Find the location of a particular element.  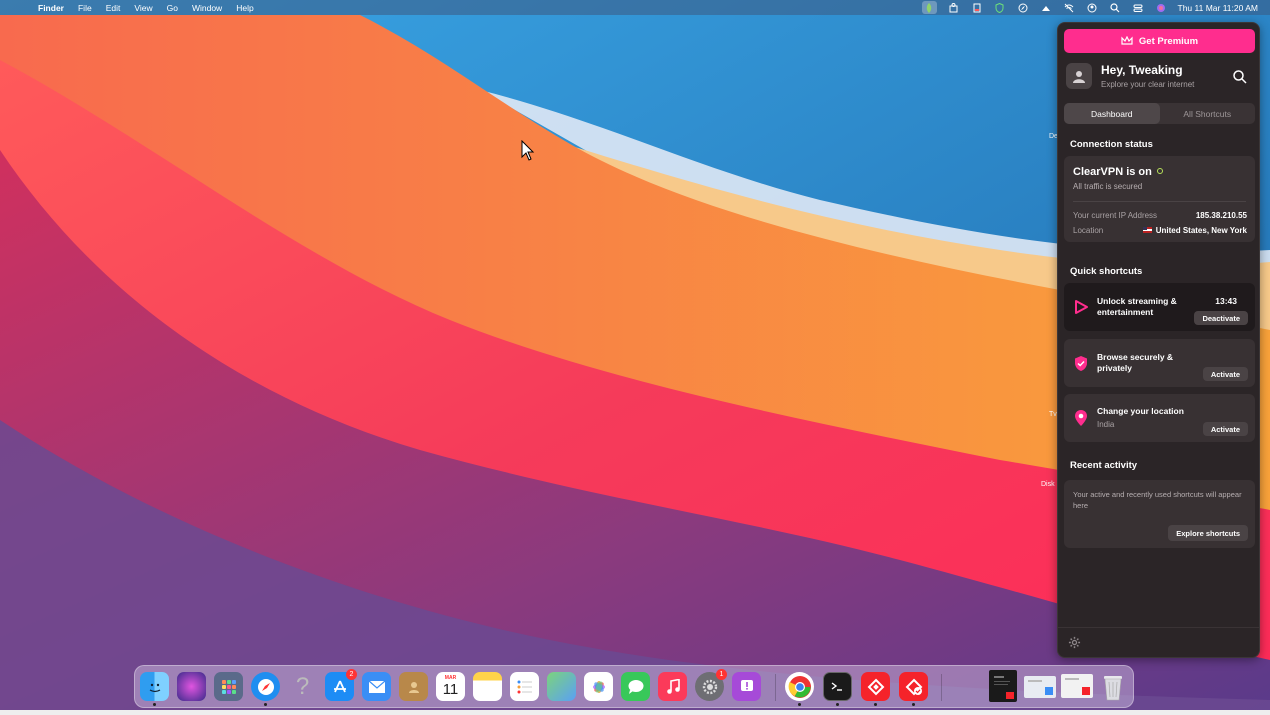

airplay-icon is located at coordinates (1046, 7).